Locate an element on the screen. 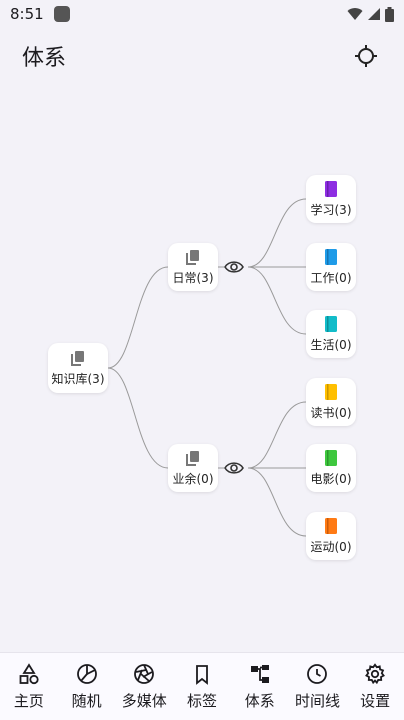 This screenshot has width=404, height=720. status-bar: 8:51 is located at coordinates (202, 14).